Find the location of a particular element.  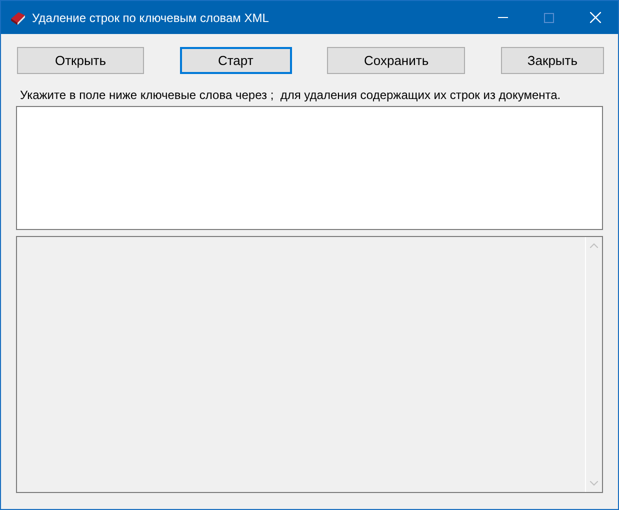

action-button: Старт is located at coordinates (236, 60).